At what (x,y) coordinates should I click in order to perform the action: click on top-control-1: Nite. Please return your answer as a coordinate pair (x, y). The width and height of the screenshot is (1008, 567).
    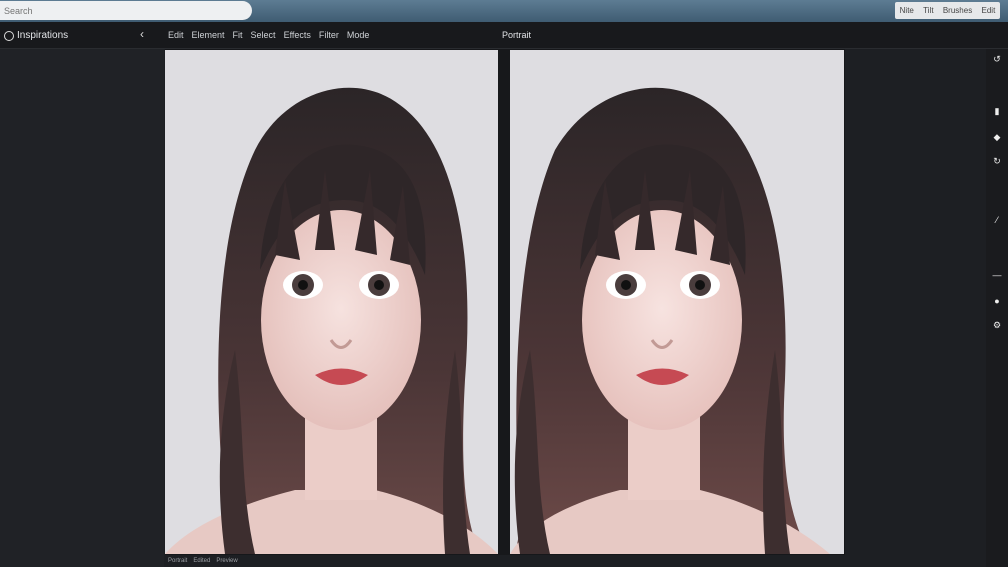
    Looking at the image, I should click on (907, 10).